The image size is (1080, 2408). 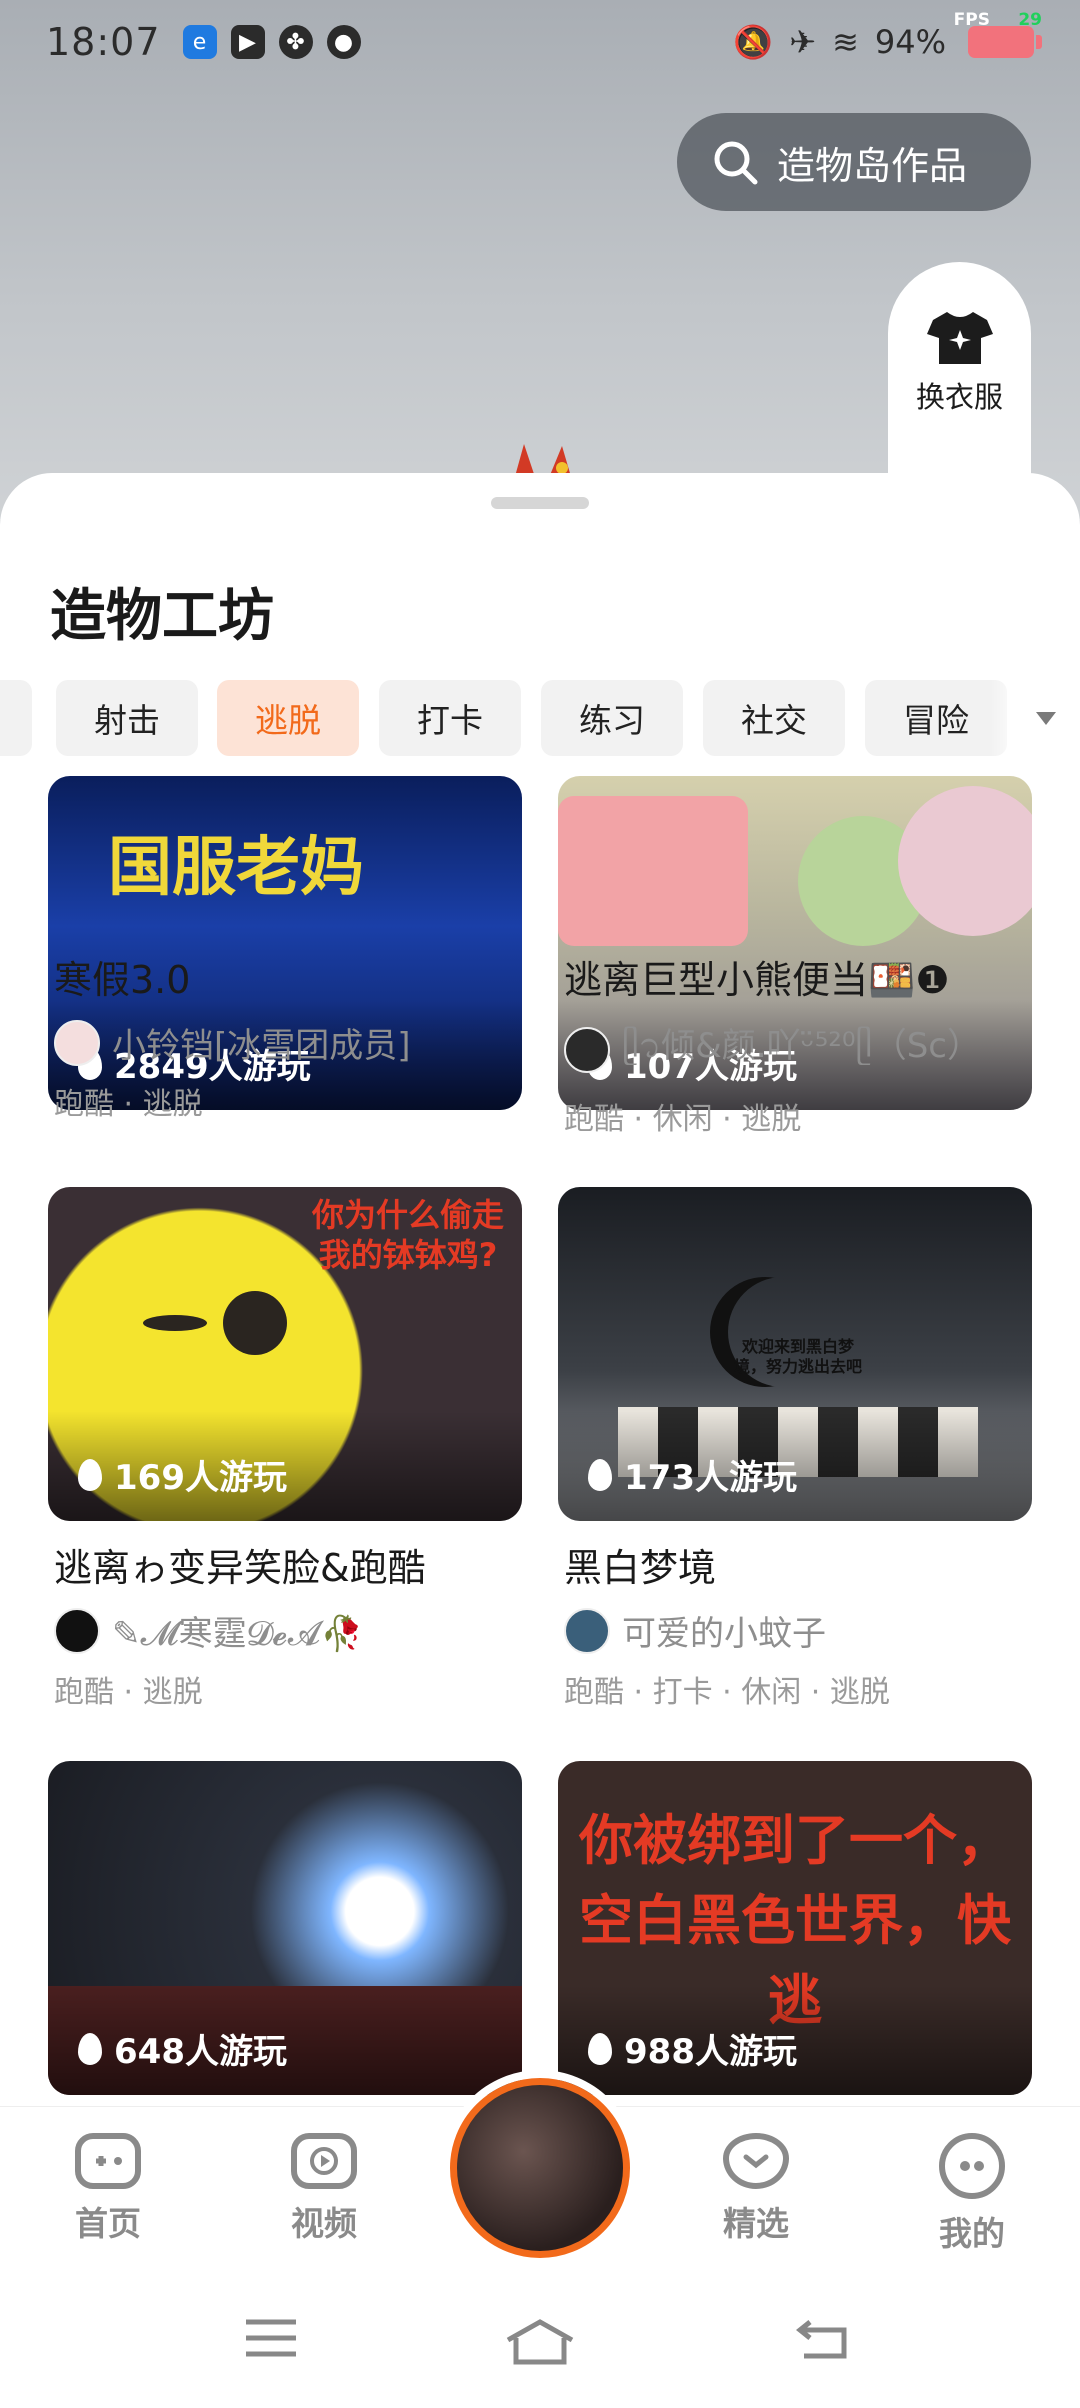 I want to click on game-author: ✎𝓜寒霆𝓓𝓮𝓐🥀, so click(x=285, y=1630).